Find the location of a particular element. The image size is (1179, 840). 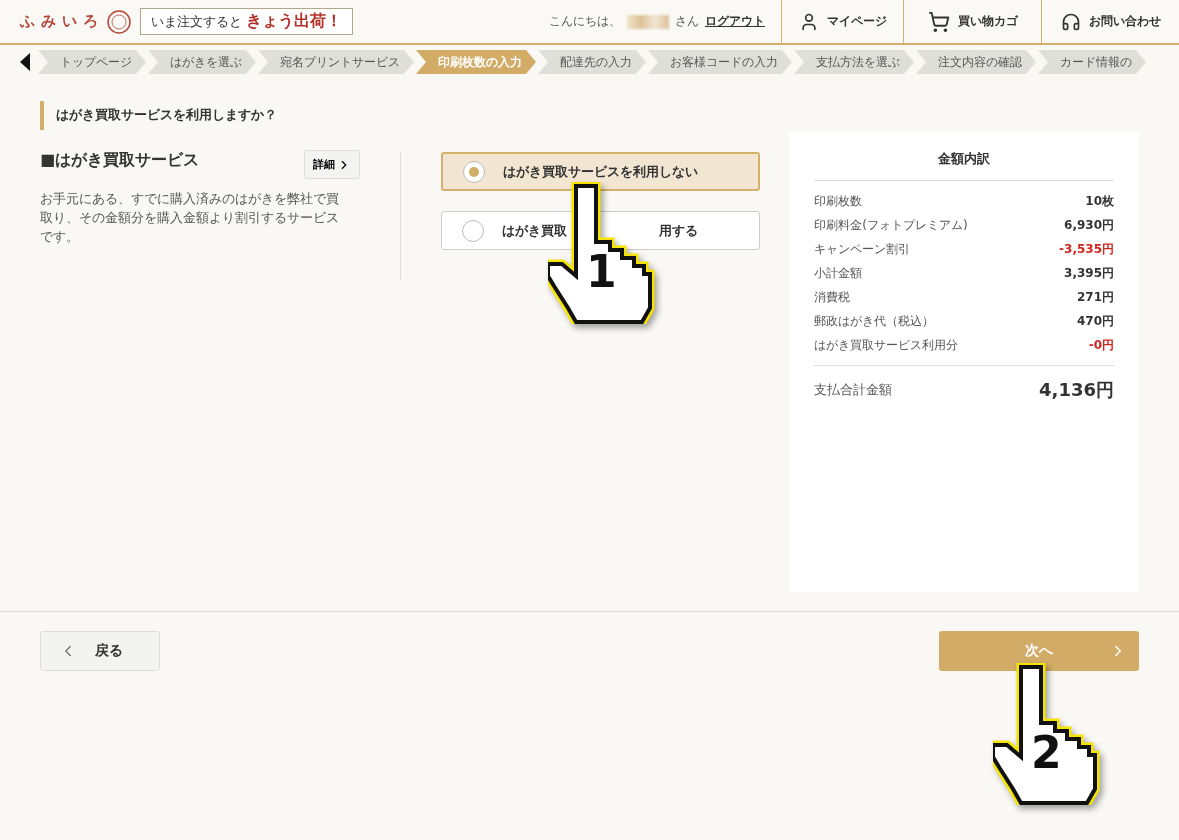

cursor-number: 2 is located at coordinates (1046, 753).